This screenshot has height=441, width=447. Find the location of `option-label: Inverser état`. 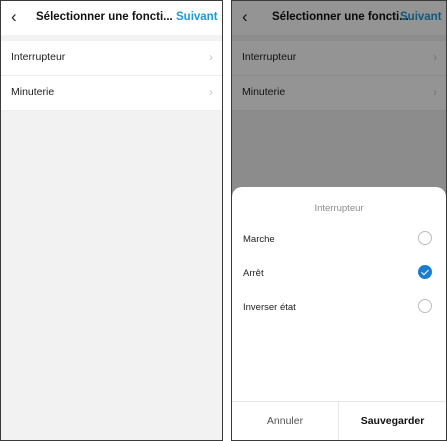

option-label: Inverser état is located at coordinates (269, 307).